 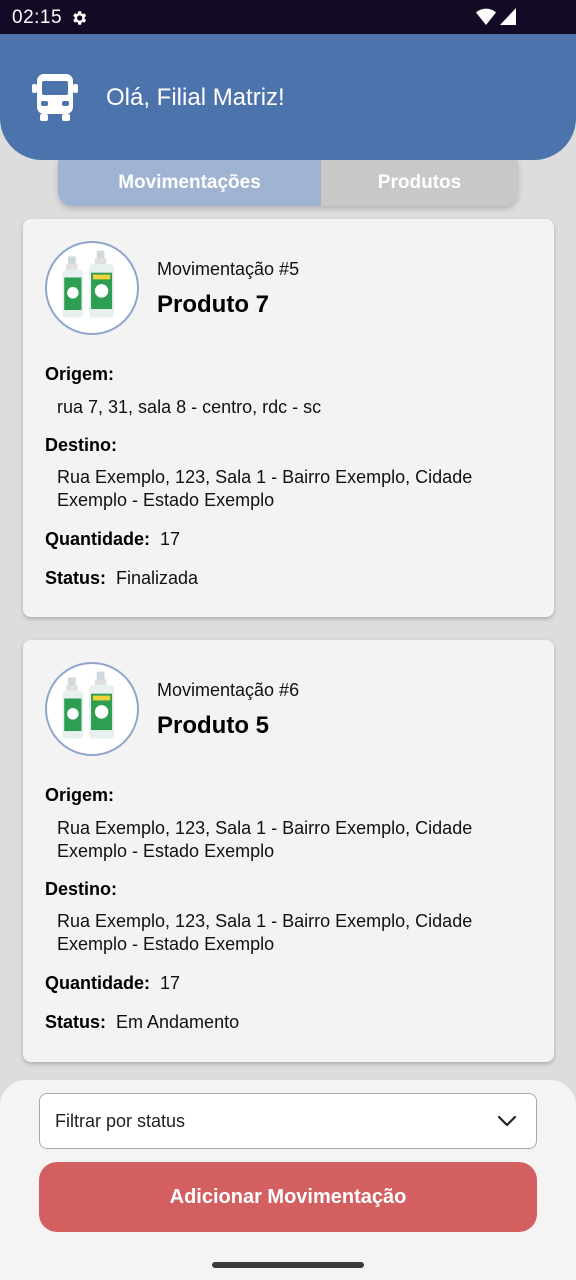 What do you see at coordinates (288, 1265) in the screenshot?
I see `home-indicator` at bounding box center [288, 1265].